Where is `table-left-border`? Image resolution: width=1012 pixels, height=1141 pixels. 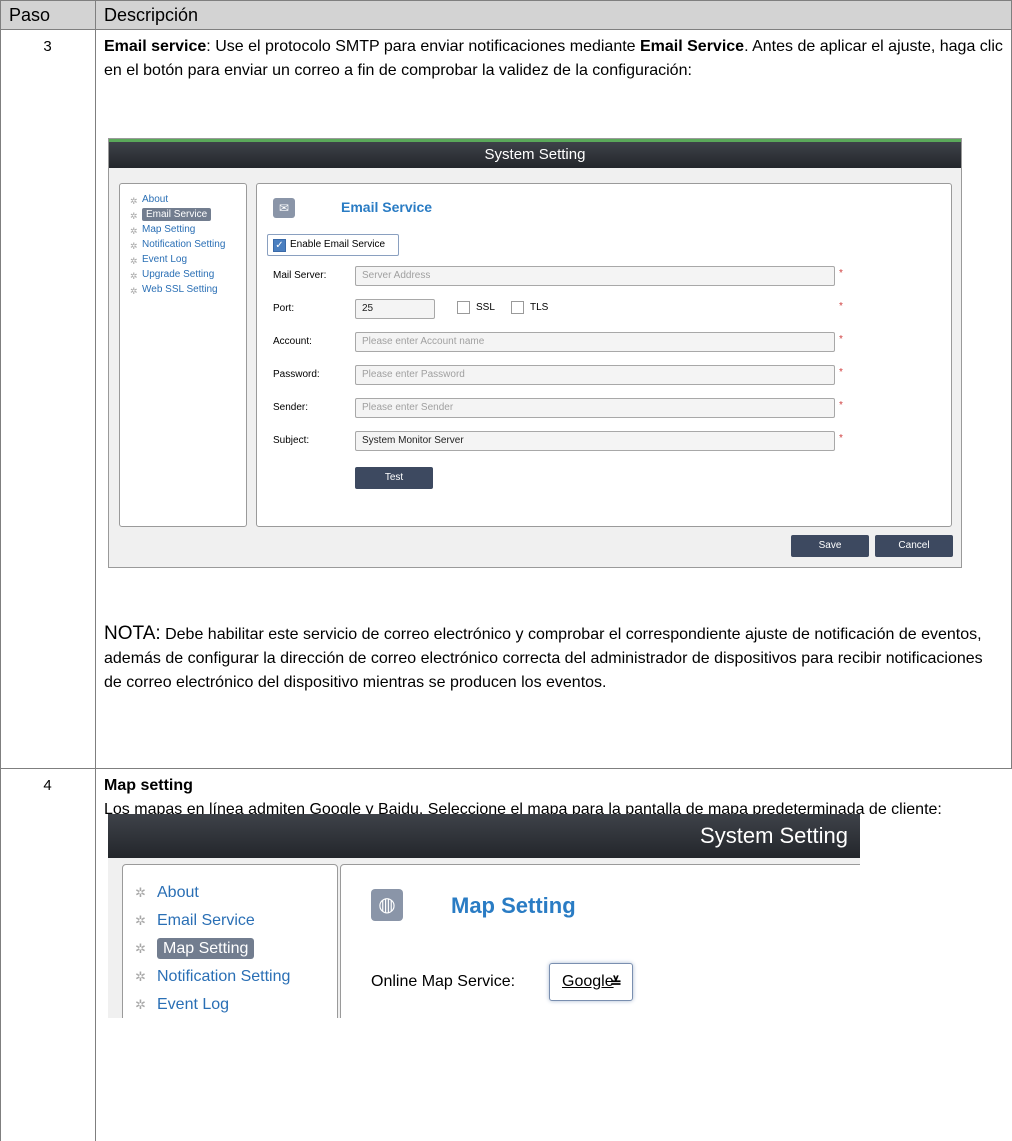
table-left-border is located at coordinates (0, 585).